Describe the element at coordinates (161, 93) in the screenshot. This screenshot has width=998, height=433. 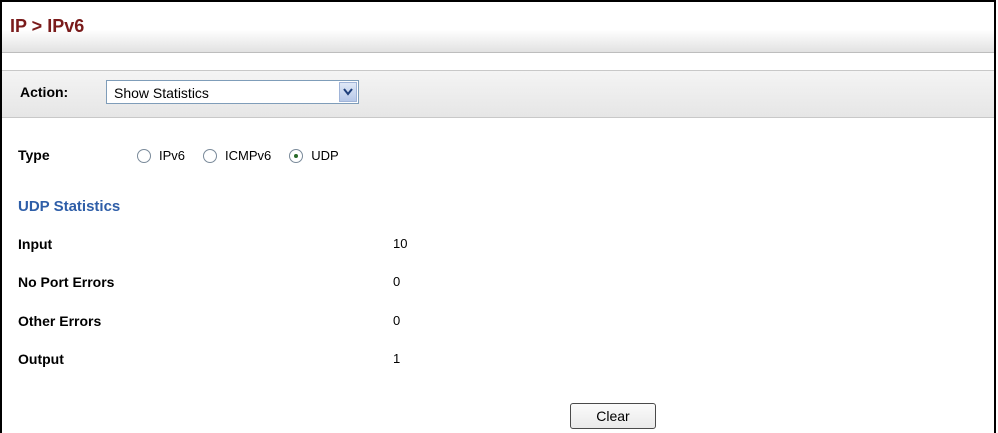
I see `action-select-value: Show Statistics` at that location.